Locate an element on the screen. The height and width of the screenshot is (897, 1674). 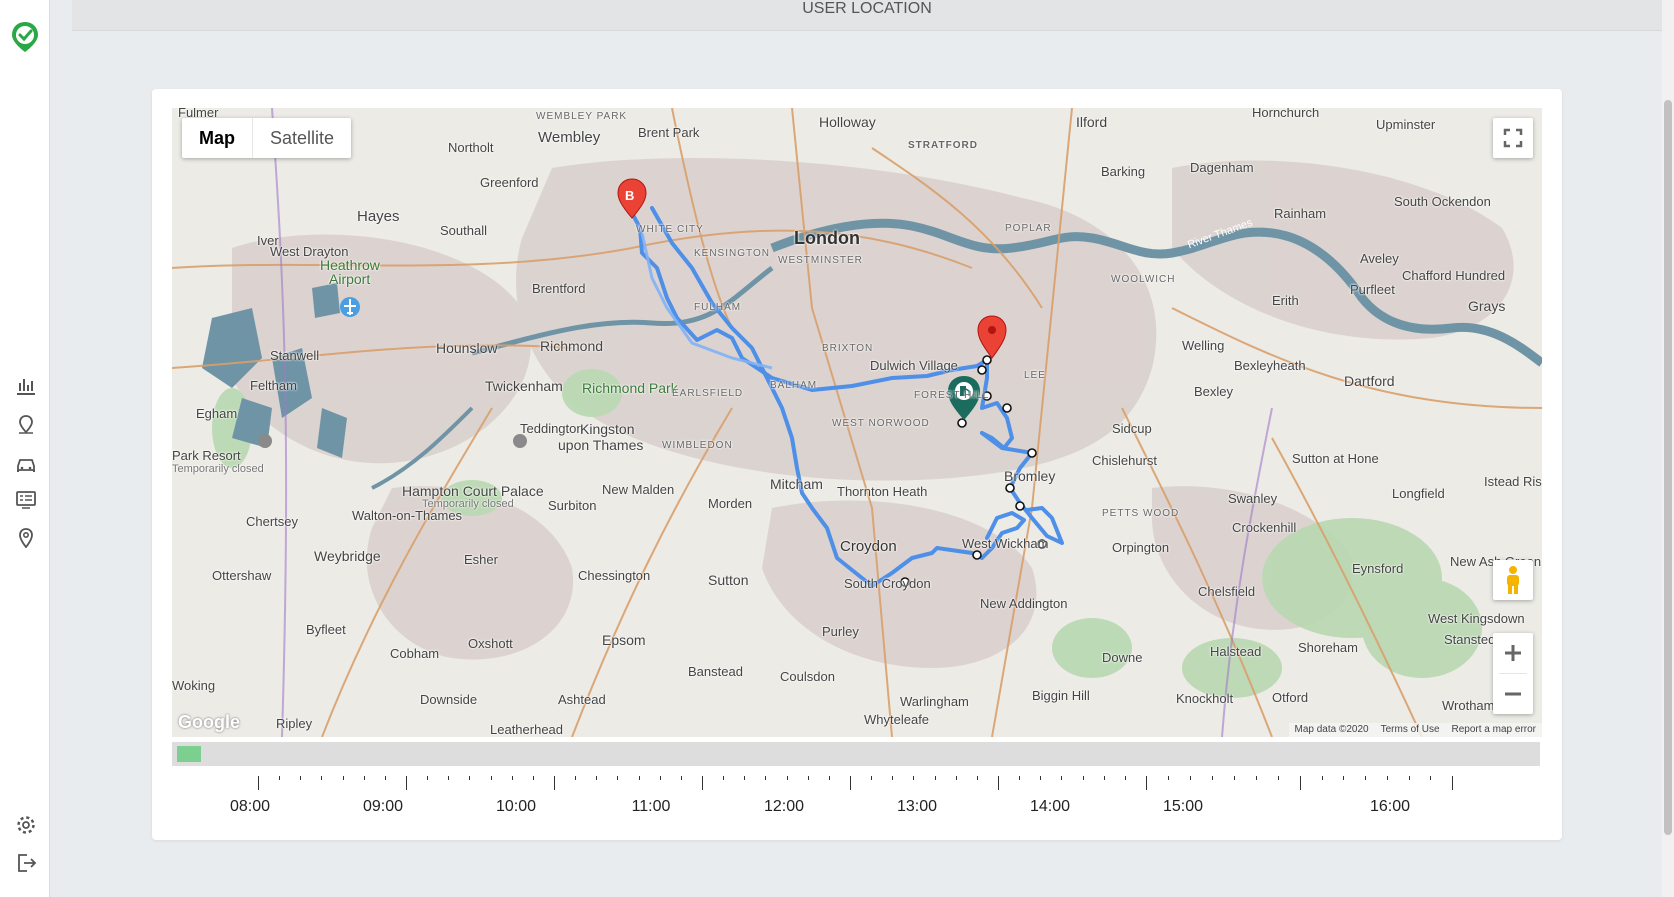
page-title: USER LOCATION is located at coordinates (867, 8).